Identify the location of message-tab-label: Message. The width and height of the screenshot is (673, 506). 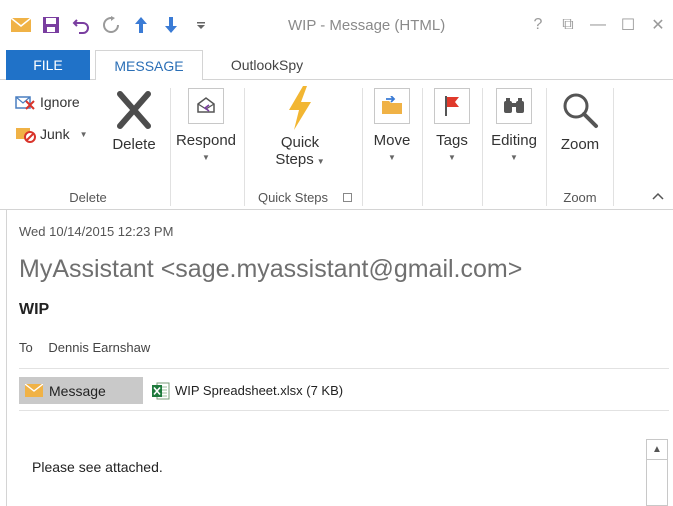
(77, 390).